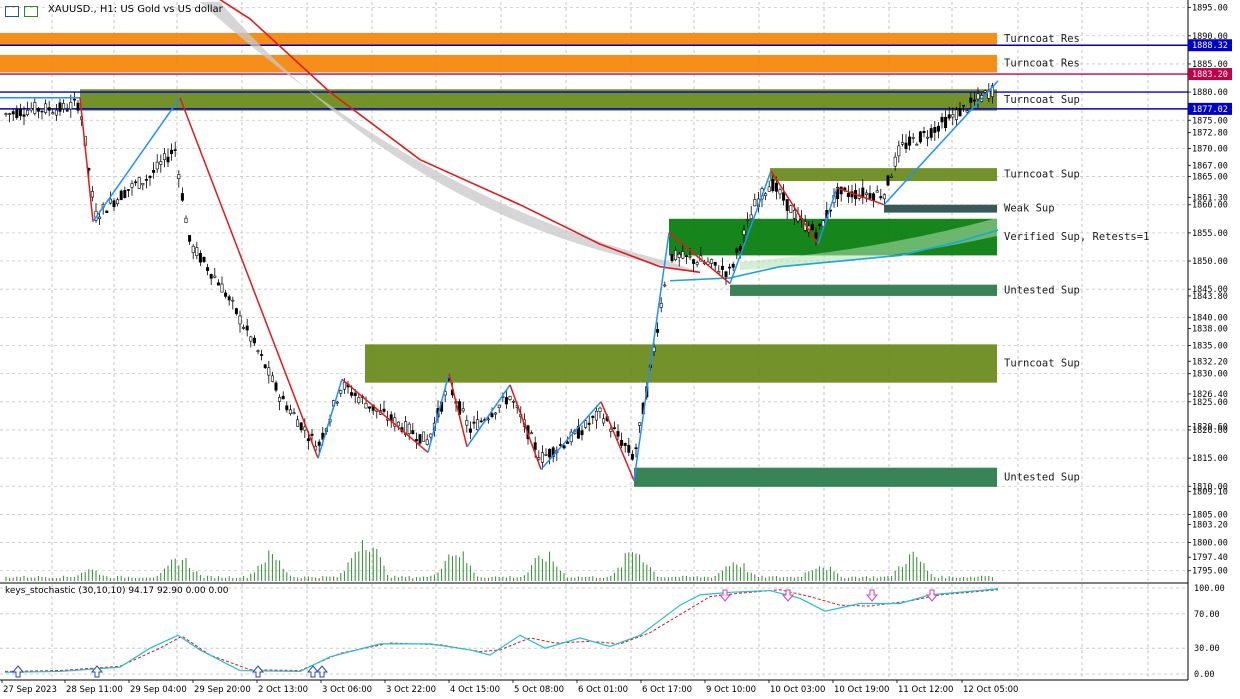  What do you see at coordinates (594, 630) in the screenshot?
I see `stochastic-panel` at bounding box center [594, 630].